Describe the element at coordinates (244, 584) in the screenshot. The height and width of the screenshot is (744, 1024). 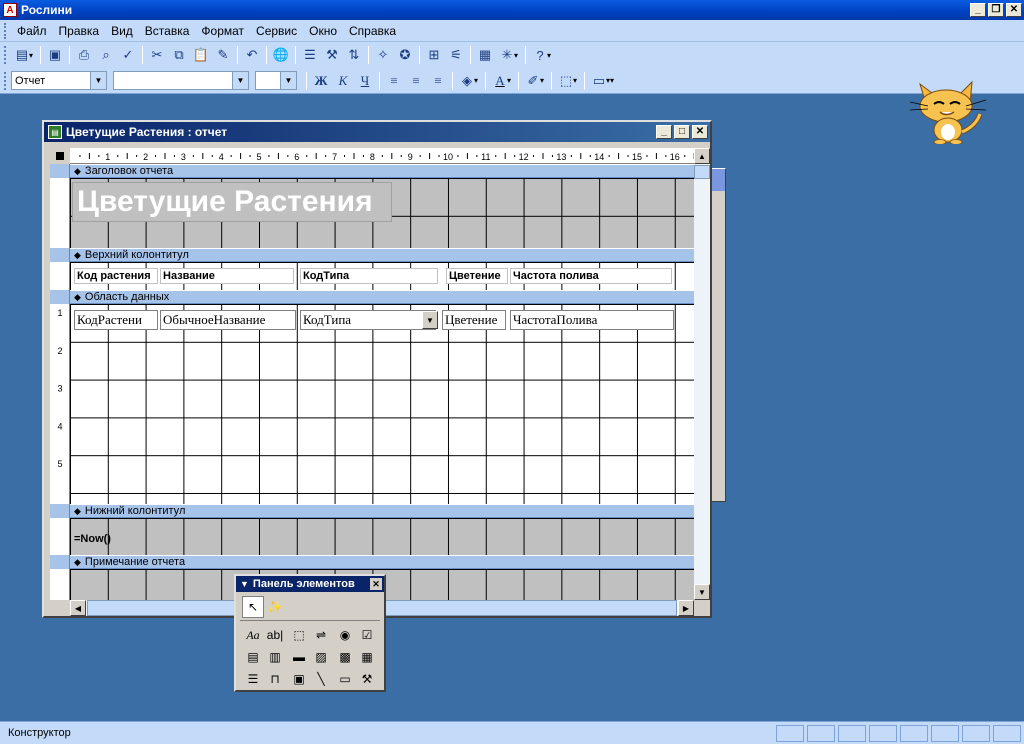
I see `toolbox-menu-icon: ▼` at that location.